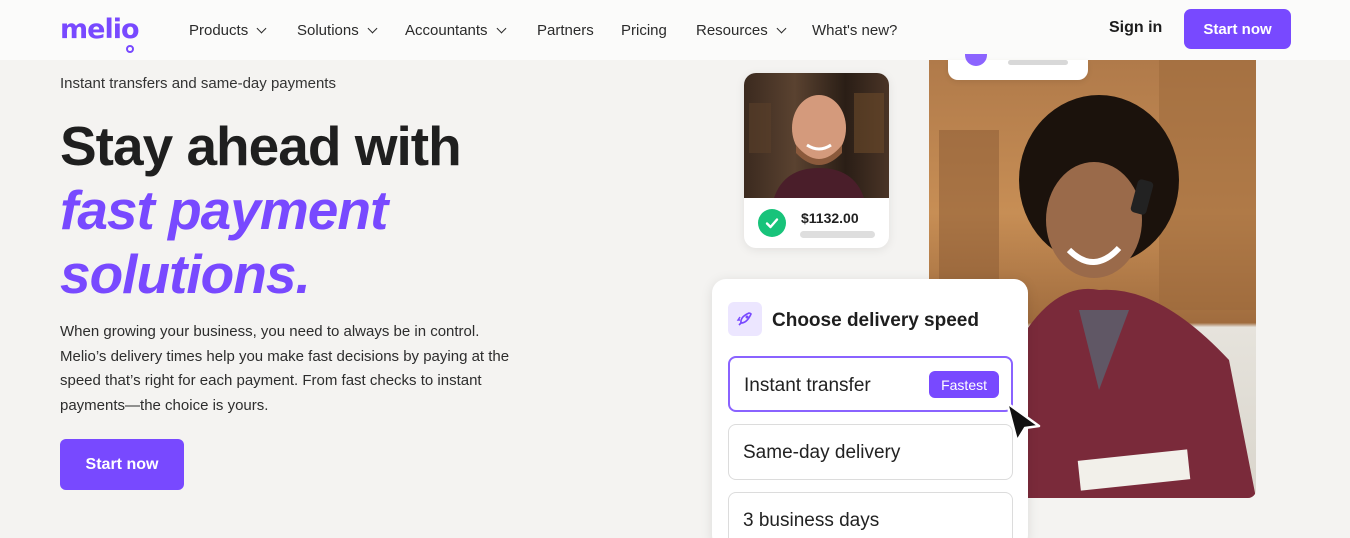 The width and height of the screenshot is (1350, 538). I want to click on sign-in-link: Sign in, so click(1135, 28).